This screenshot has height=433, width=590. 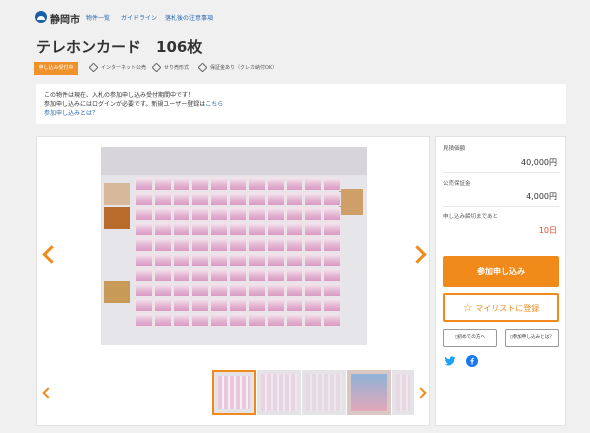 What do you see at coordinates (541, 196) in the screenshot?
I see `deposit-value: 4,000円` at bounding box center [541, 196].